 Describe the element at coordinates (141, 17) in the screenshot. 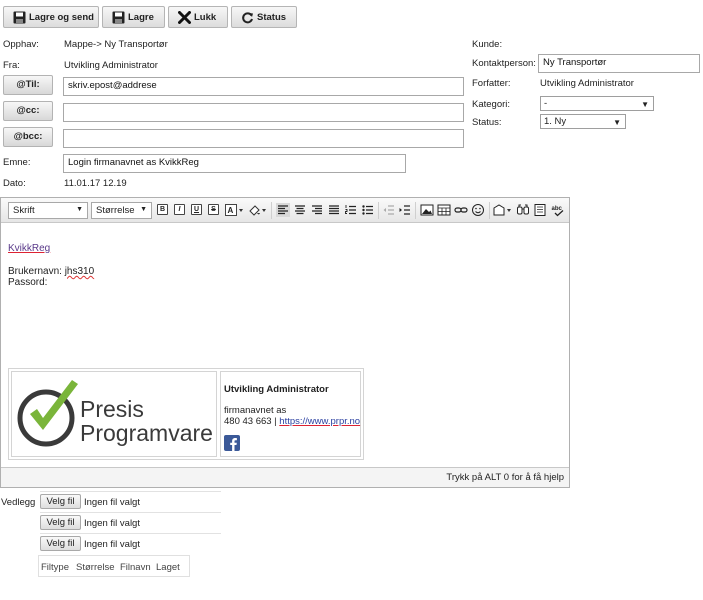

I see `save-label: Lagre` at that location.